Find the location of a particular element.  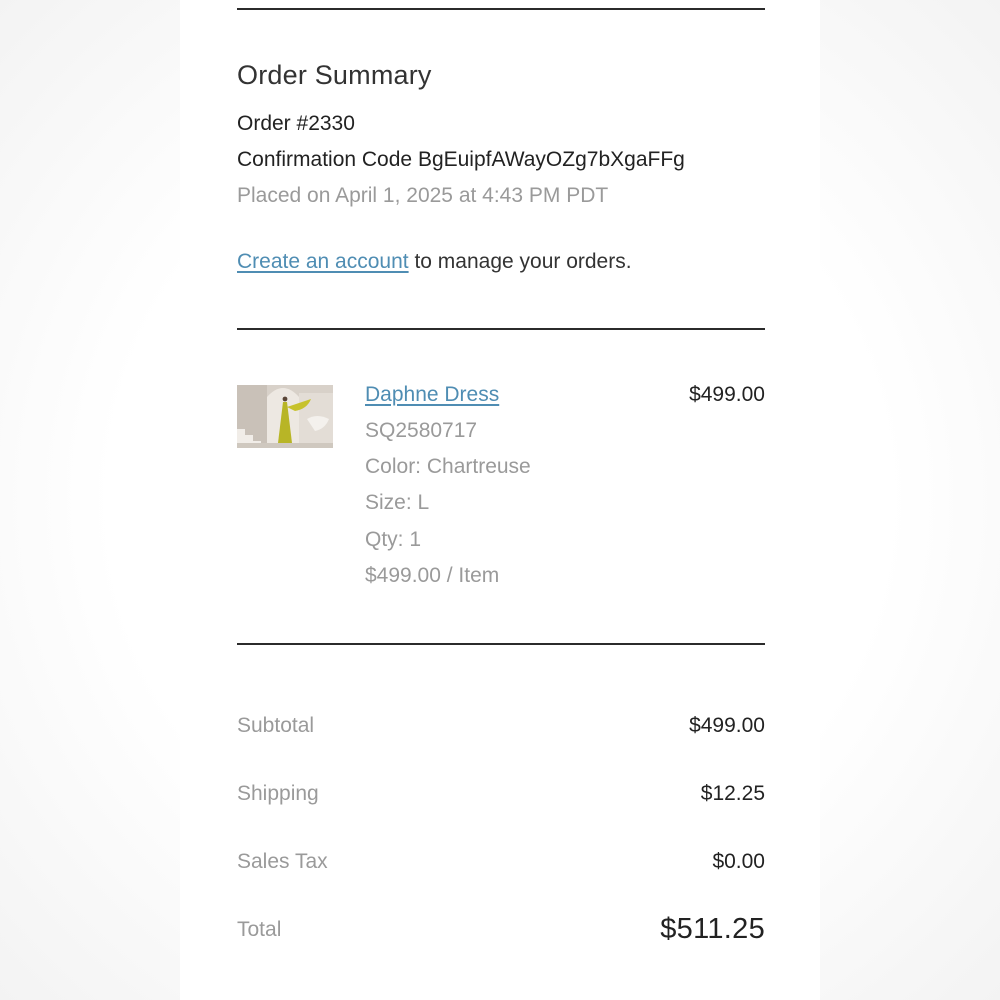

shipping-label: Shipping is located at coordinates (278, 793).